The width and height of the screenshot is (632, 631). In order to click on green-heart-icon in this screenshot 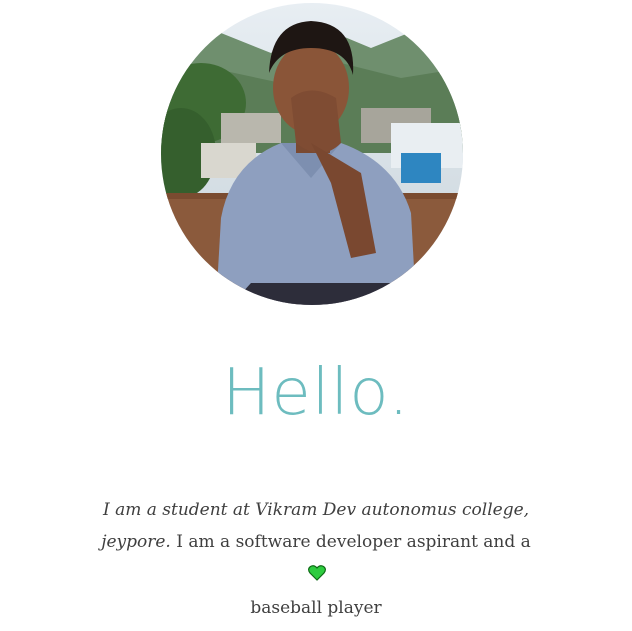, I will do `click(317, 576)`.